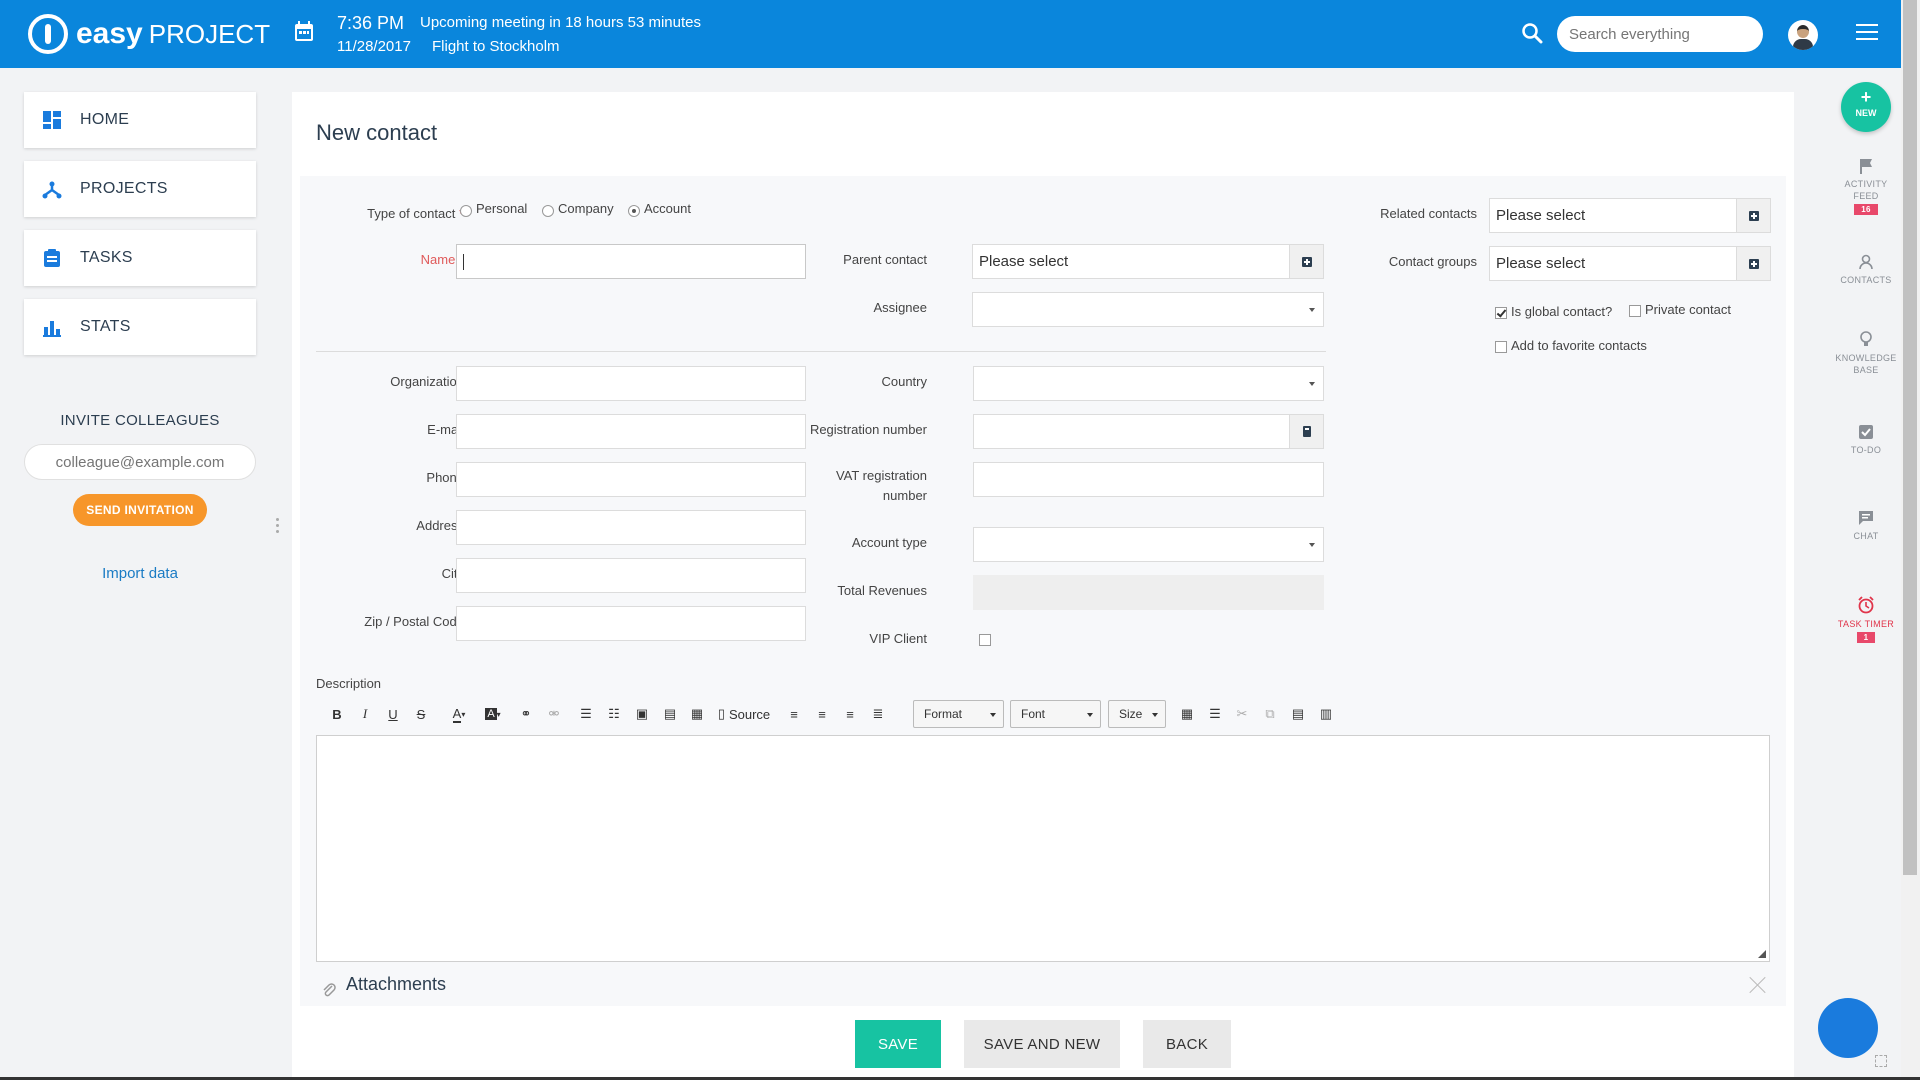 Image resolution: width=1920 pixels, height=1080 pixels. I want to click on table-icon: ▦, so click(697, 713).